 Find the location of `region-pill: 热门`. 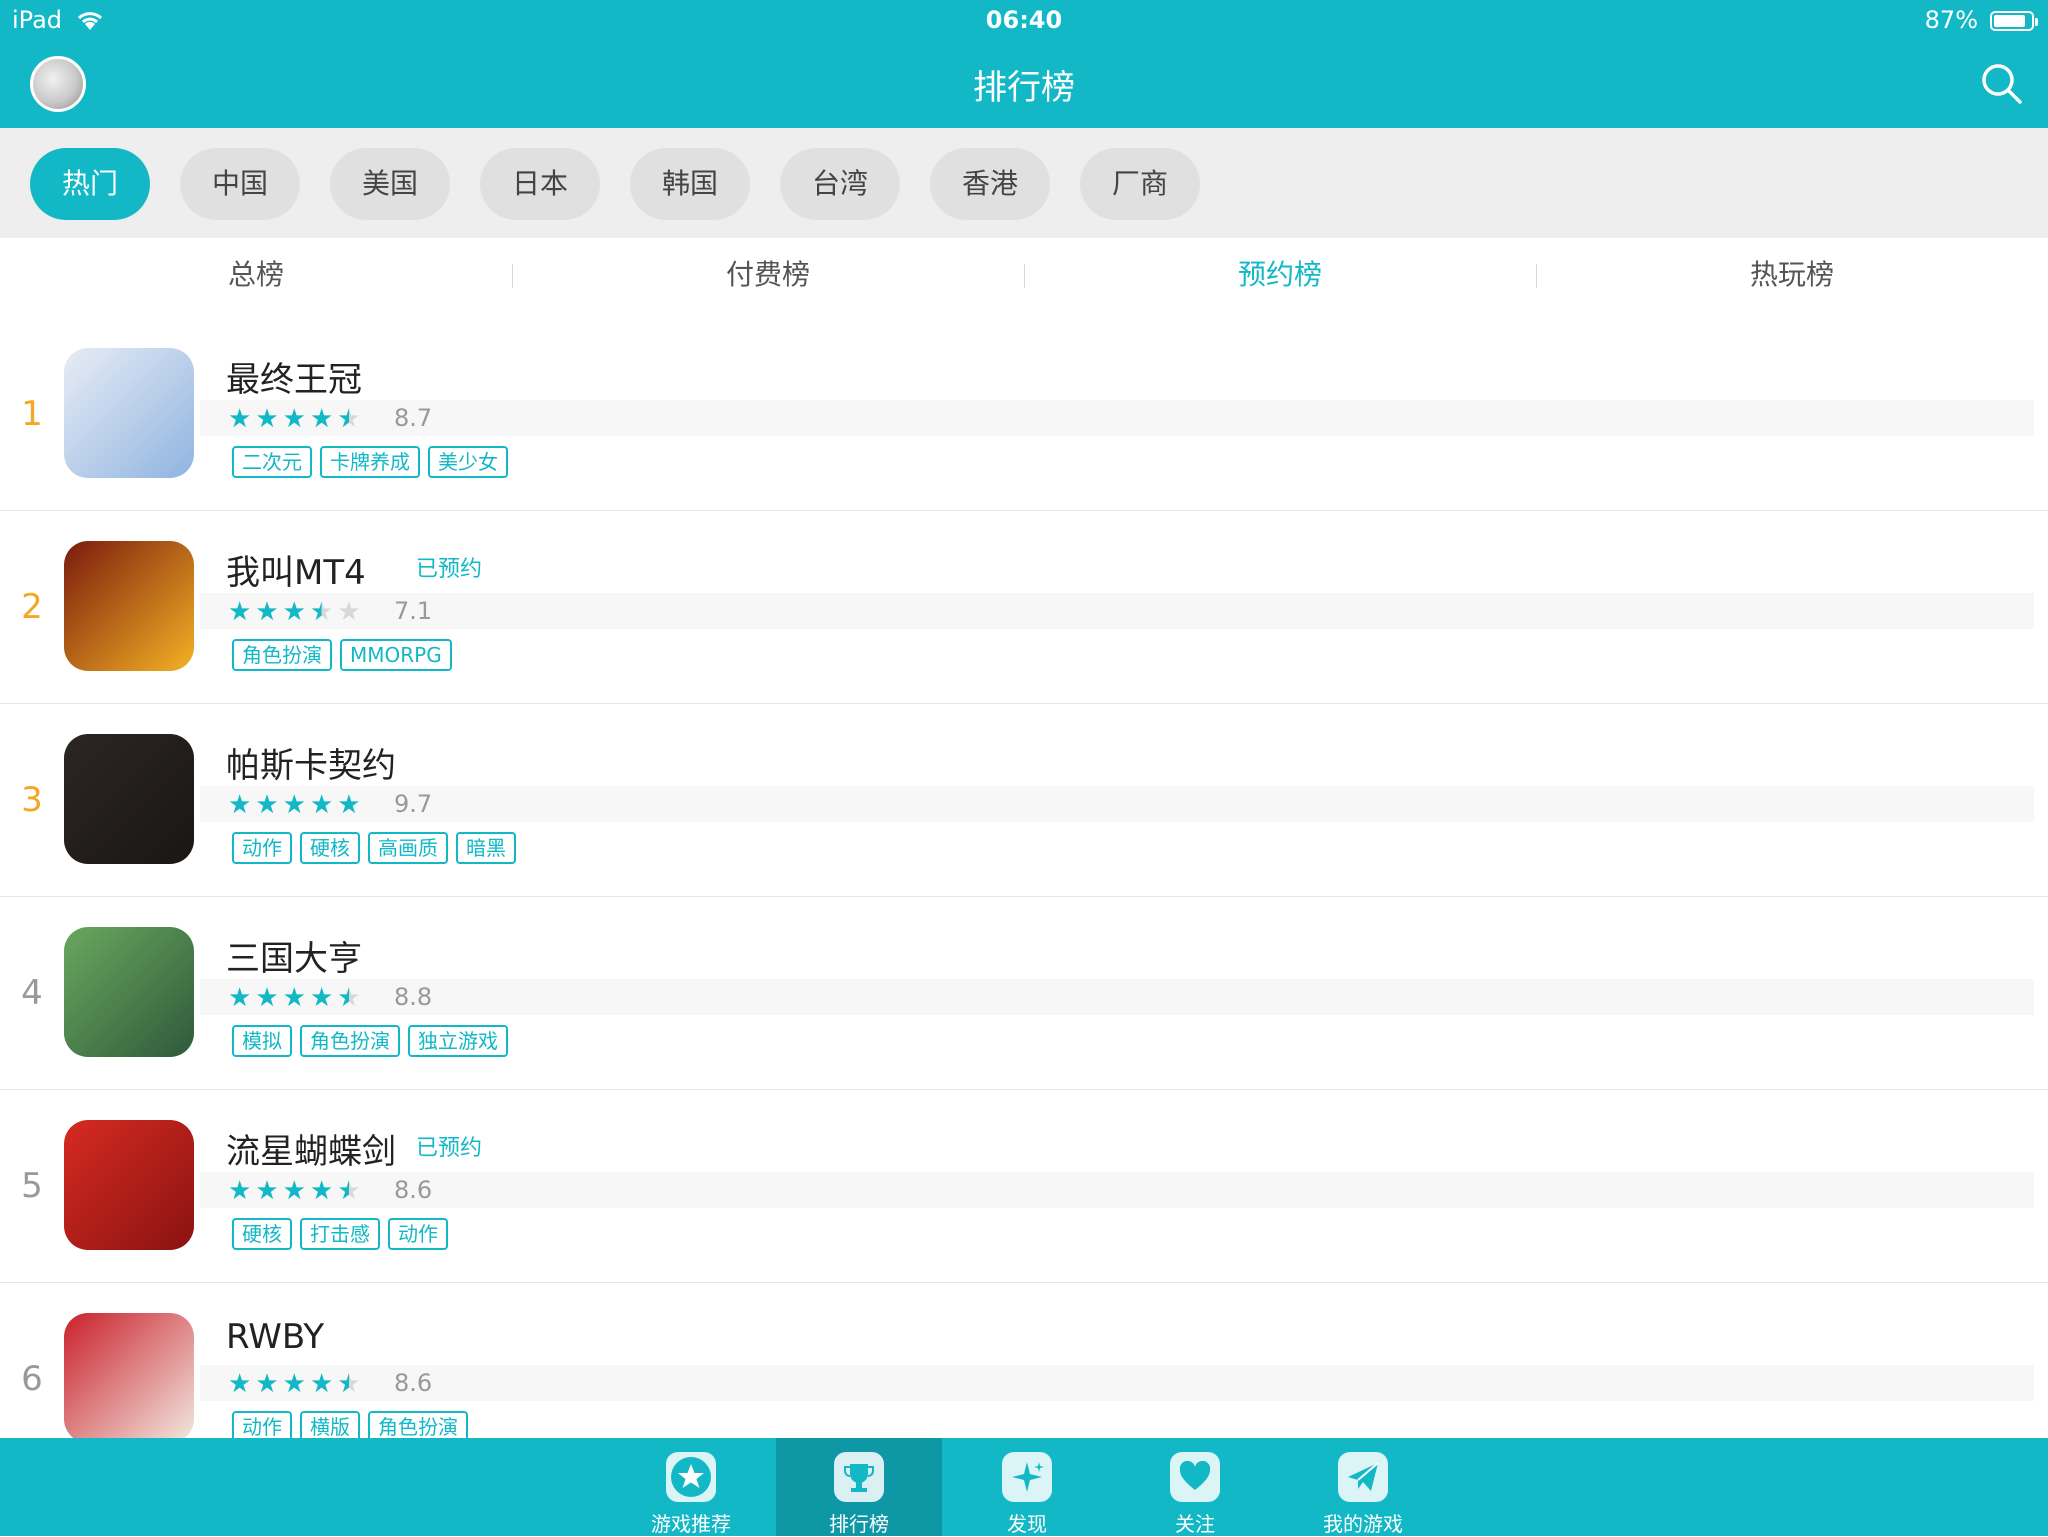

region-pill: 热门 is located at coordinates (90, 184).